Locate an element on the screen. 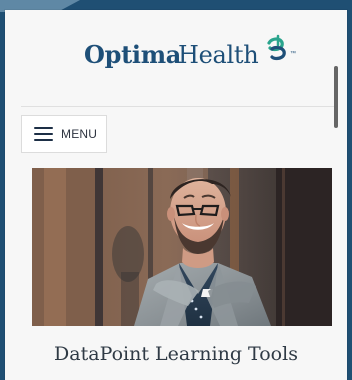  menu-icon-line-middle is located at coordinates (43, 134).